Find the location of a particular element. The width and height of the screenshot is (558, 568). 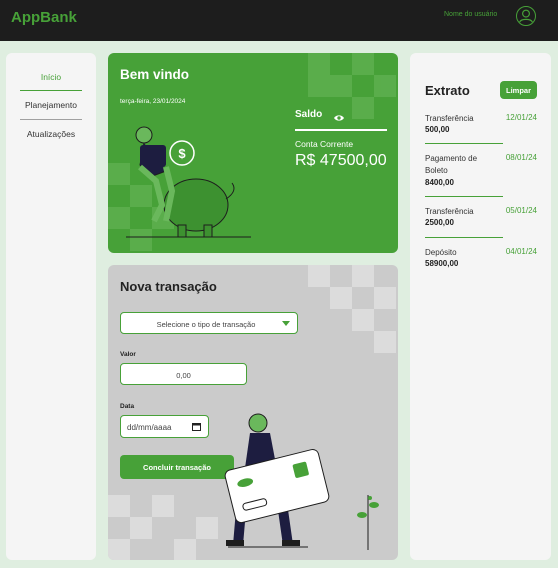

sidebar-item-planejamento: Planejamento is located at coordinates (51, 105).